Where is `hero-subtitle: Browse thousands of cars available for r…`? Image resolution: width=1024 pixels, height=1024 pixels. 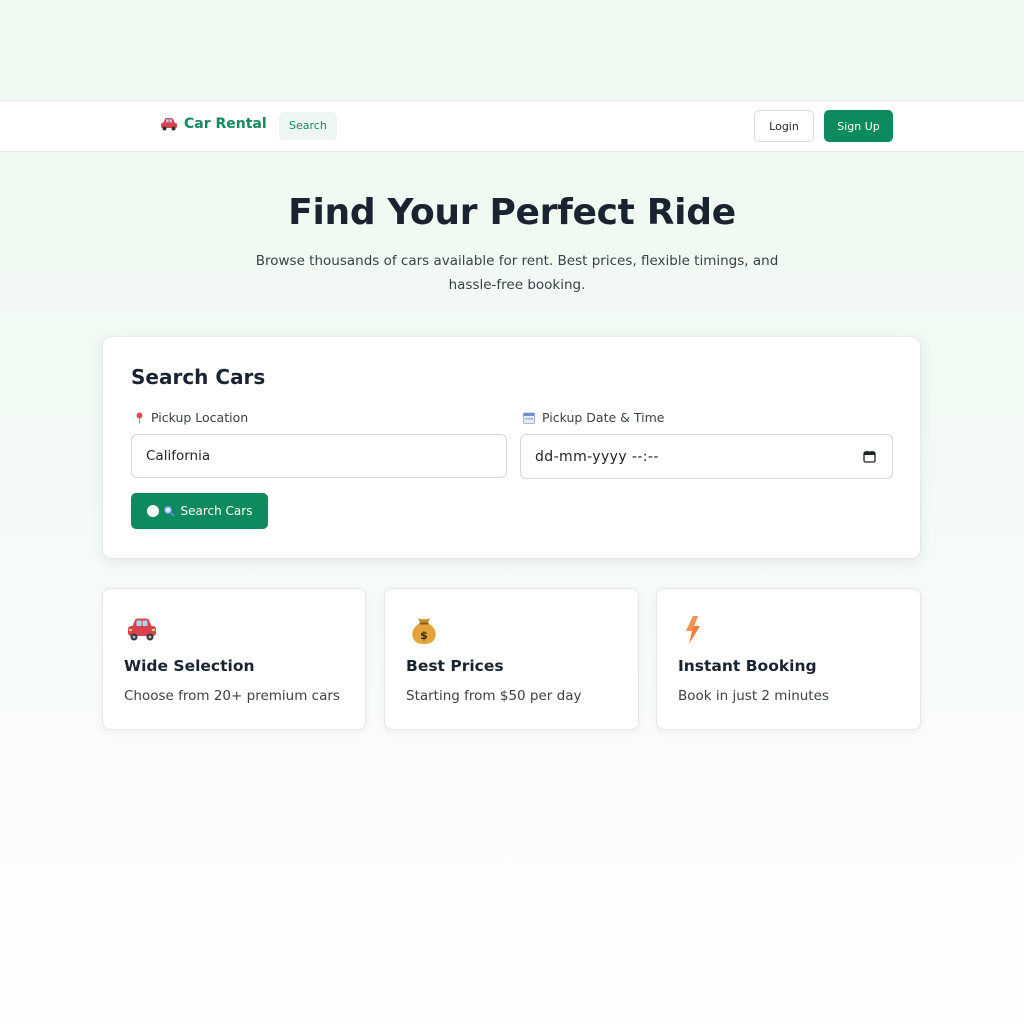 hero-subtitle: Browse thousands of cars available for r… is located at coordinates (517, 273).